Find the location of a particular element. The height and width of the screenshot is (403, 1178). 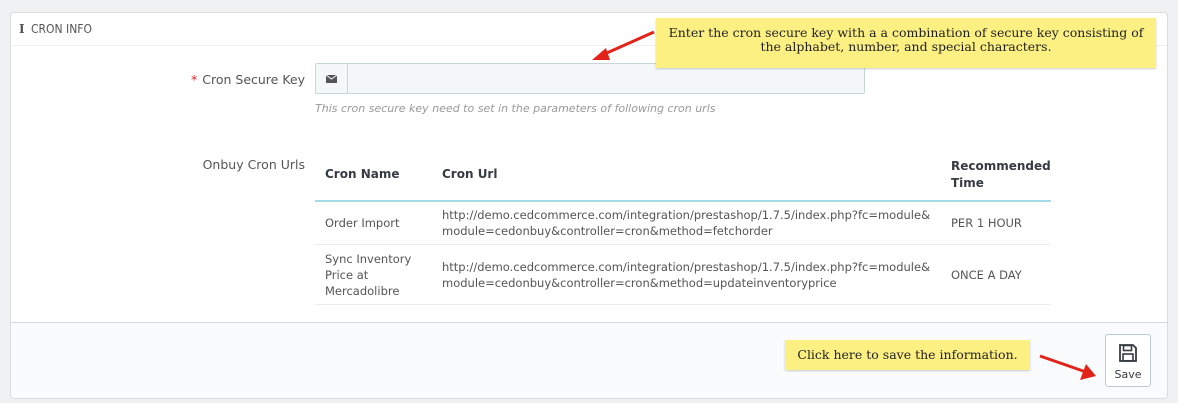

annotation-arrow-top is located at coordinates (623, 45).